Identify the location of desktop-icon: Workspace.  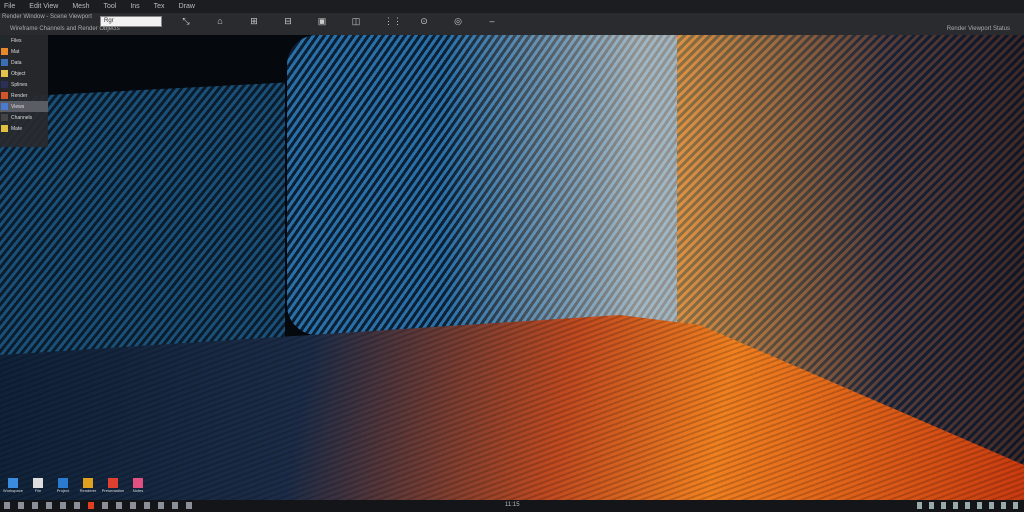
(13, 485).